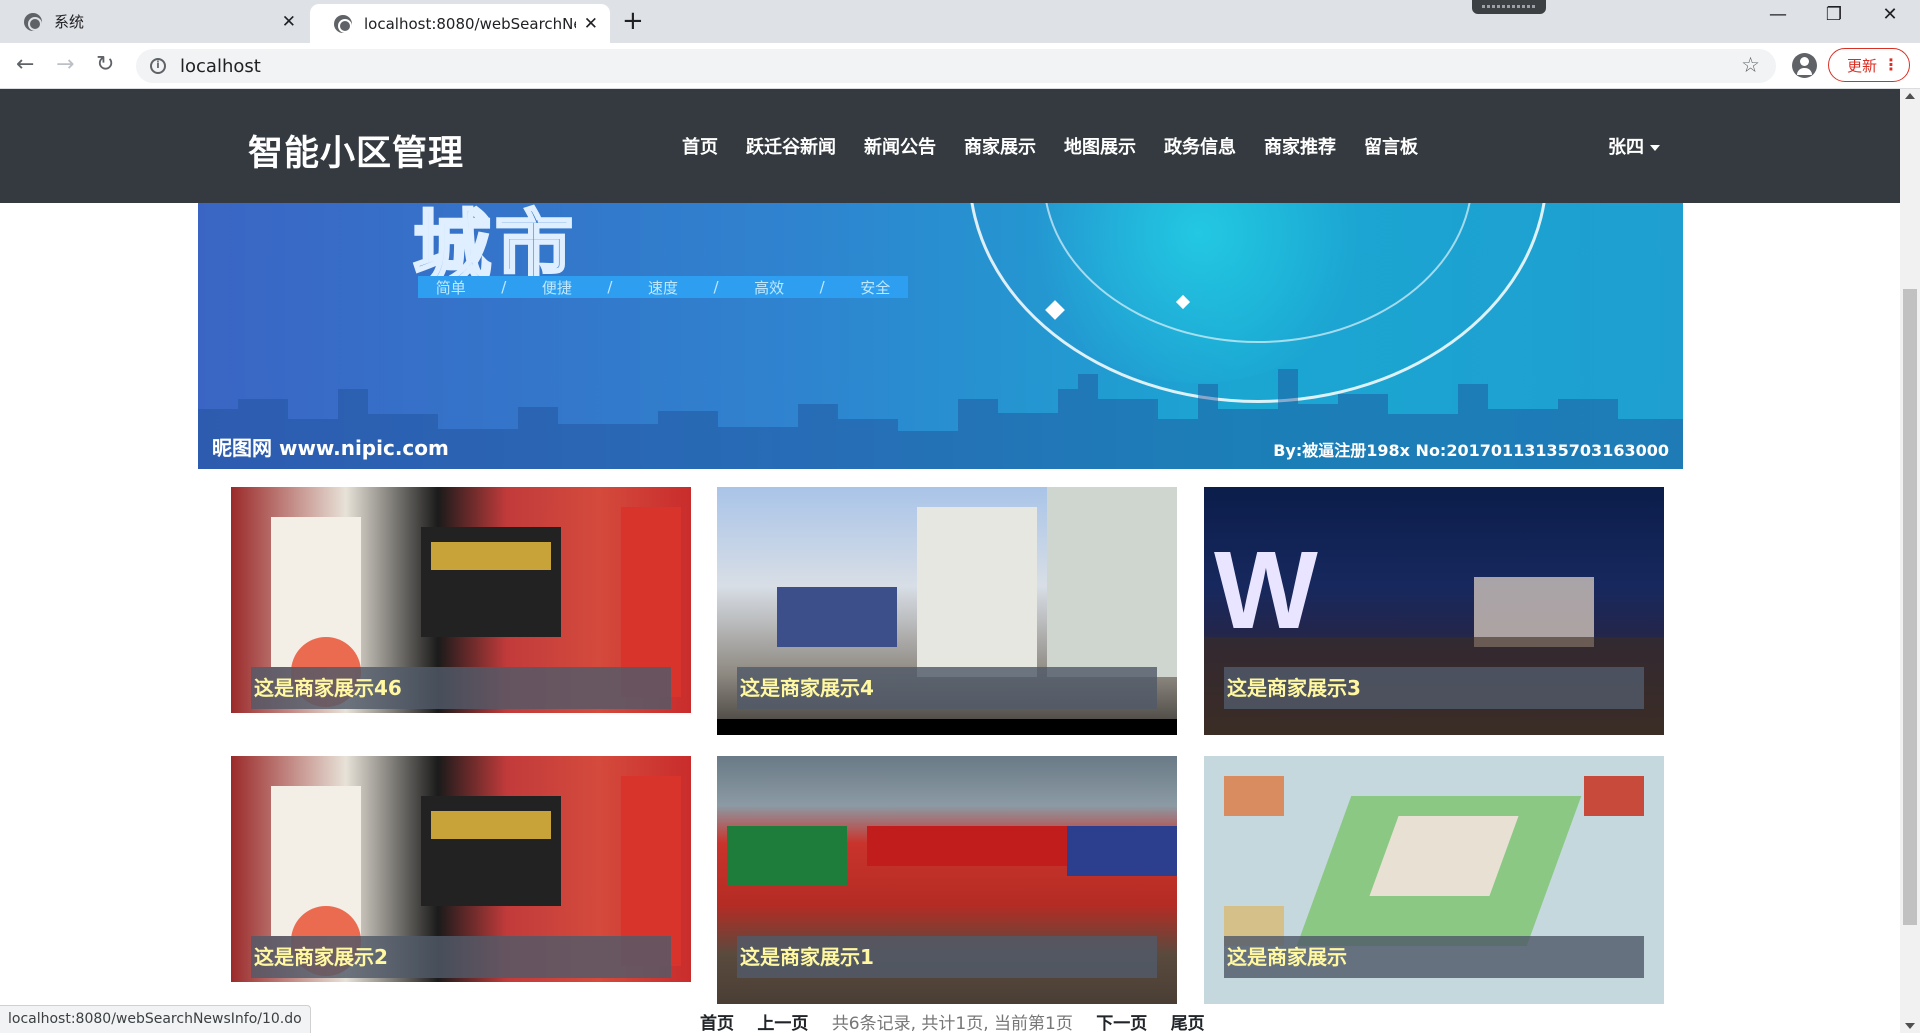 The width and height of the screenshot is (1920, 1034). I want to click on browser-toolbar: ← → ↻ i localhost ☆ 更新 ⋮, so click(960, 66).